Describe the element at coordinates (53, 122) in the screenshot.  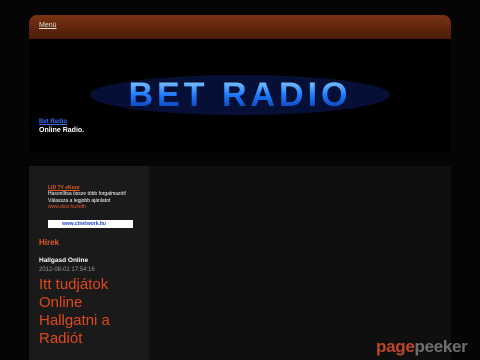
I see `site-title: Bet Radio` at that location.